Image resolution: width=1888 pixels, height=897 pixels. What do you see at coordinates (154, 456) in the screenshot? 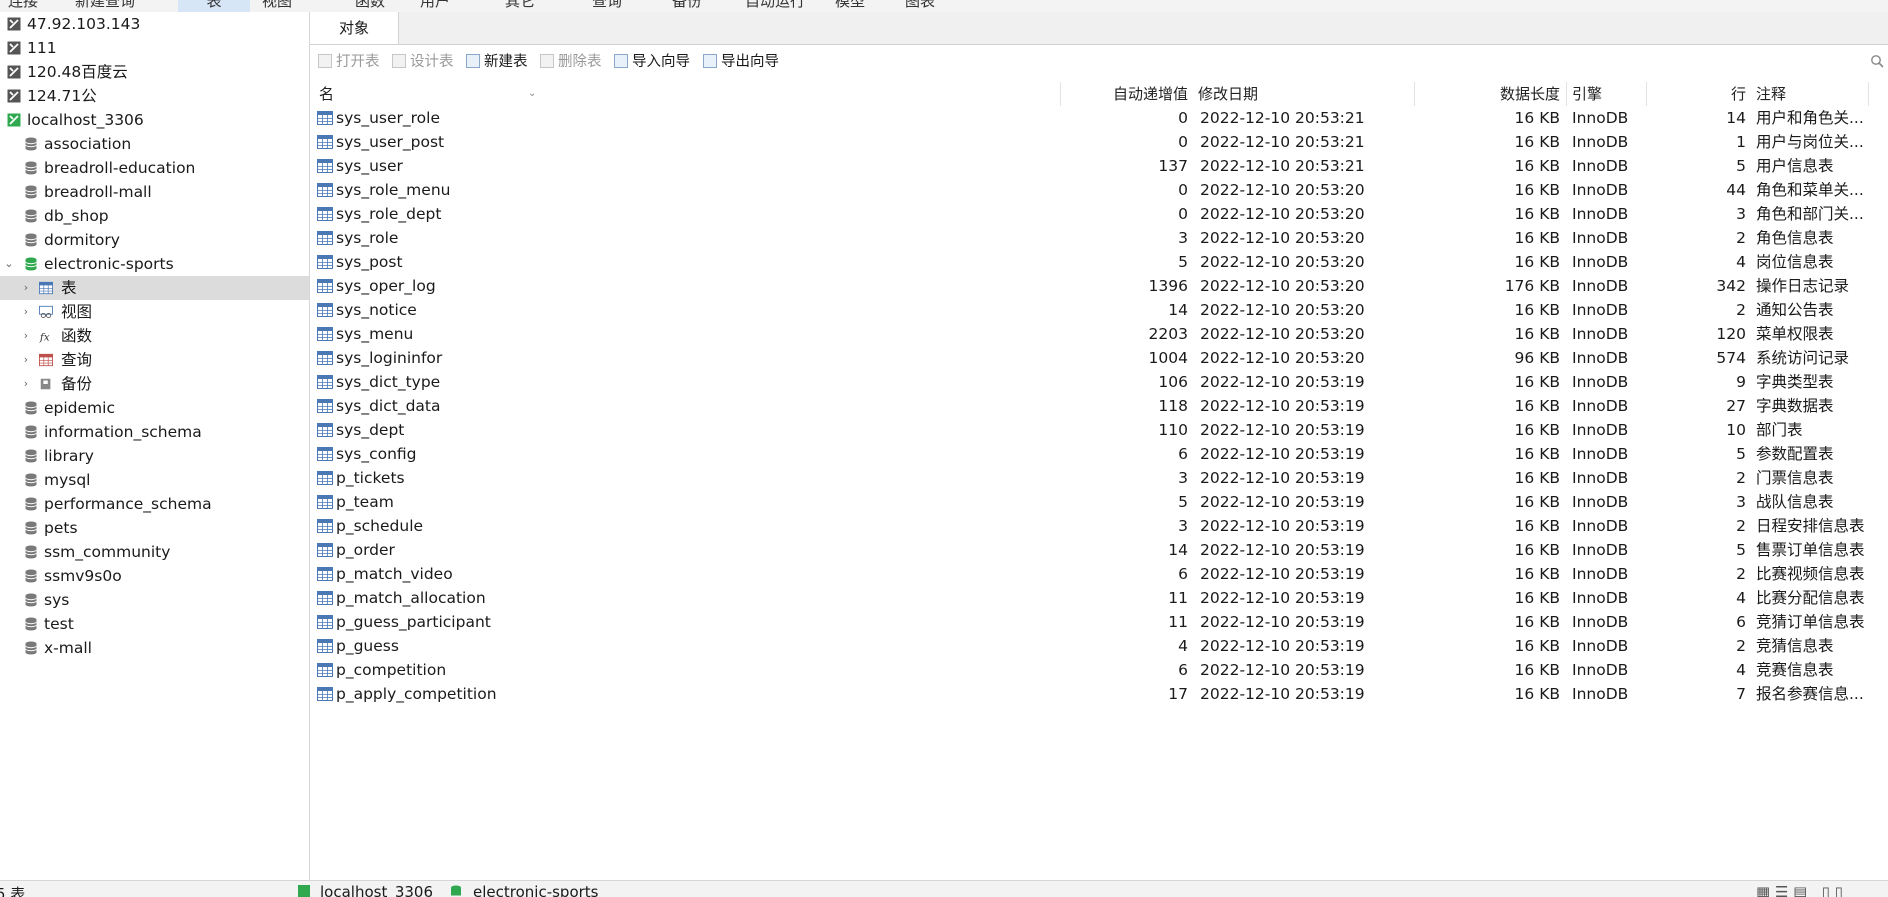
I see `database-item: library` at bounding box center [154, 456].